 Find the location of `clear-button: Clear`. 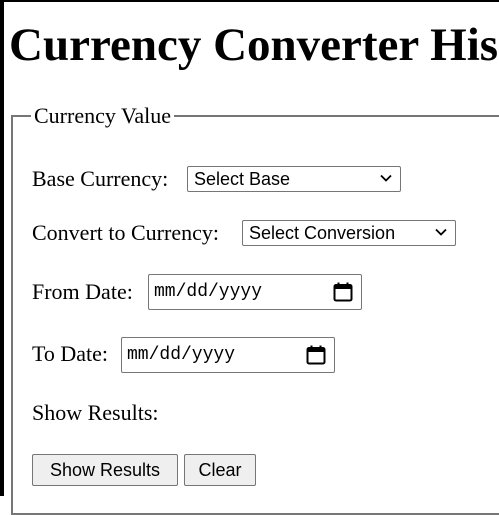

clear-button: Clear is located at coordinates (220, 470).